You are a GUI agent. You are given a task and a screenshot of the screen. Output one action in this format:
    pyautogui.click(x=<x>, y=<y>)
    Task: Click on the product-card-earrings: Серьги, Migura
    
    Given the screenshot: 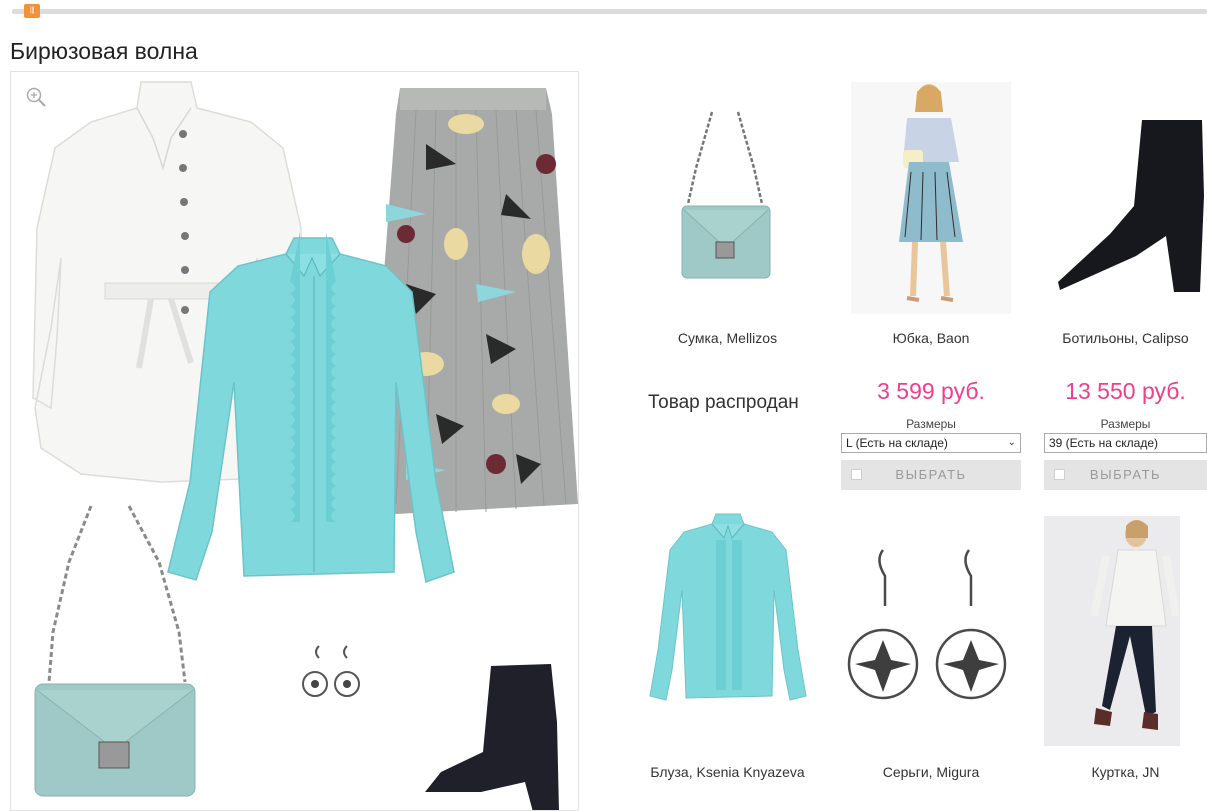 What is the action you would take?
    pyautogui.click(x=931, y=653)
    